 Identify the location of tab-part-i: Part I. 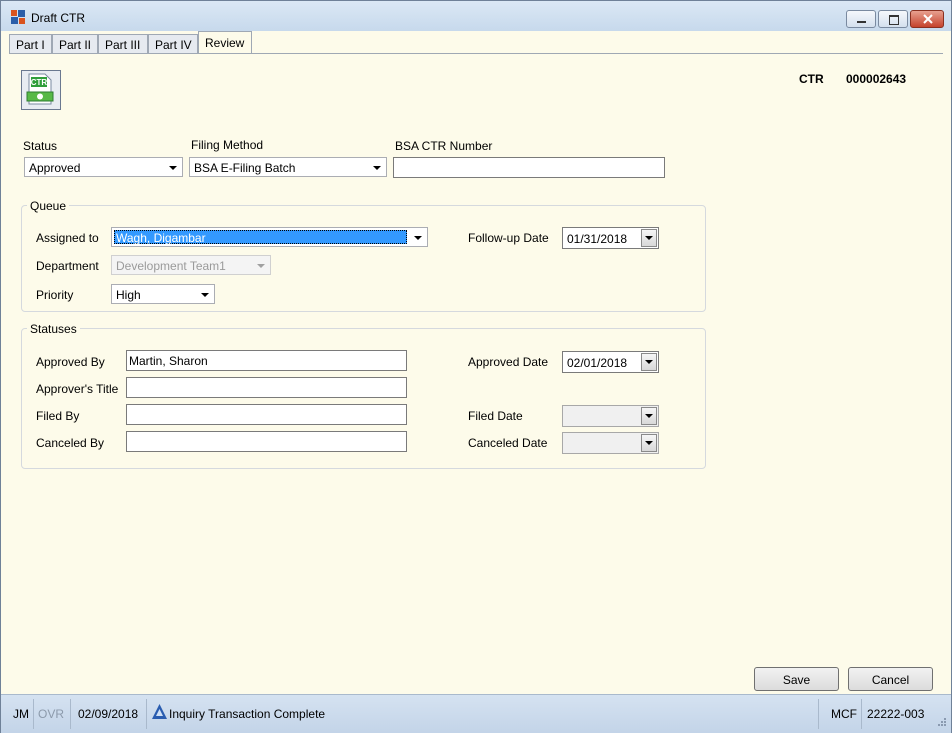
(30, 43).